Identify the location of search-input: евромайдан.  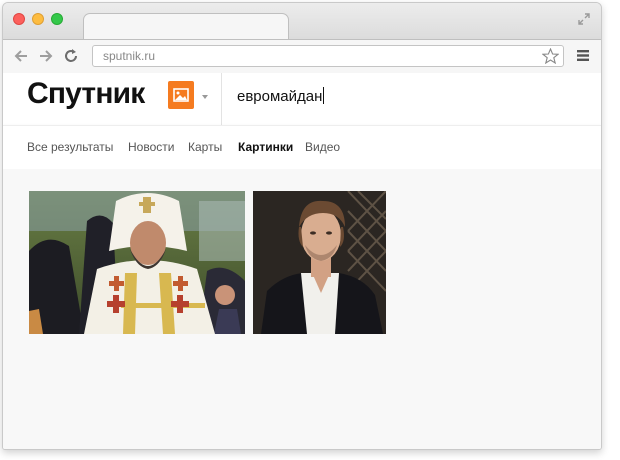
(281, 96).